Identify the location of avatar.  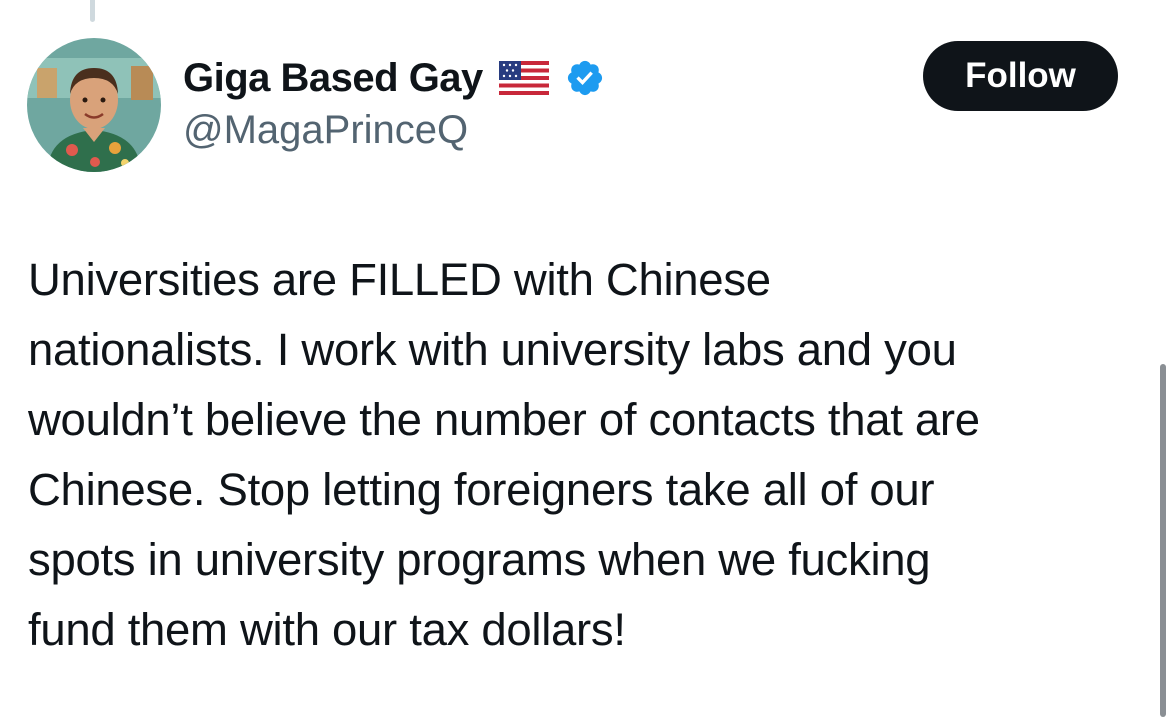
(94, 105).